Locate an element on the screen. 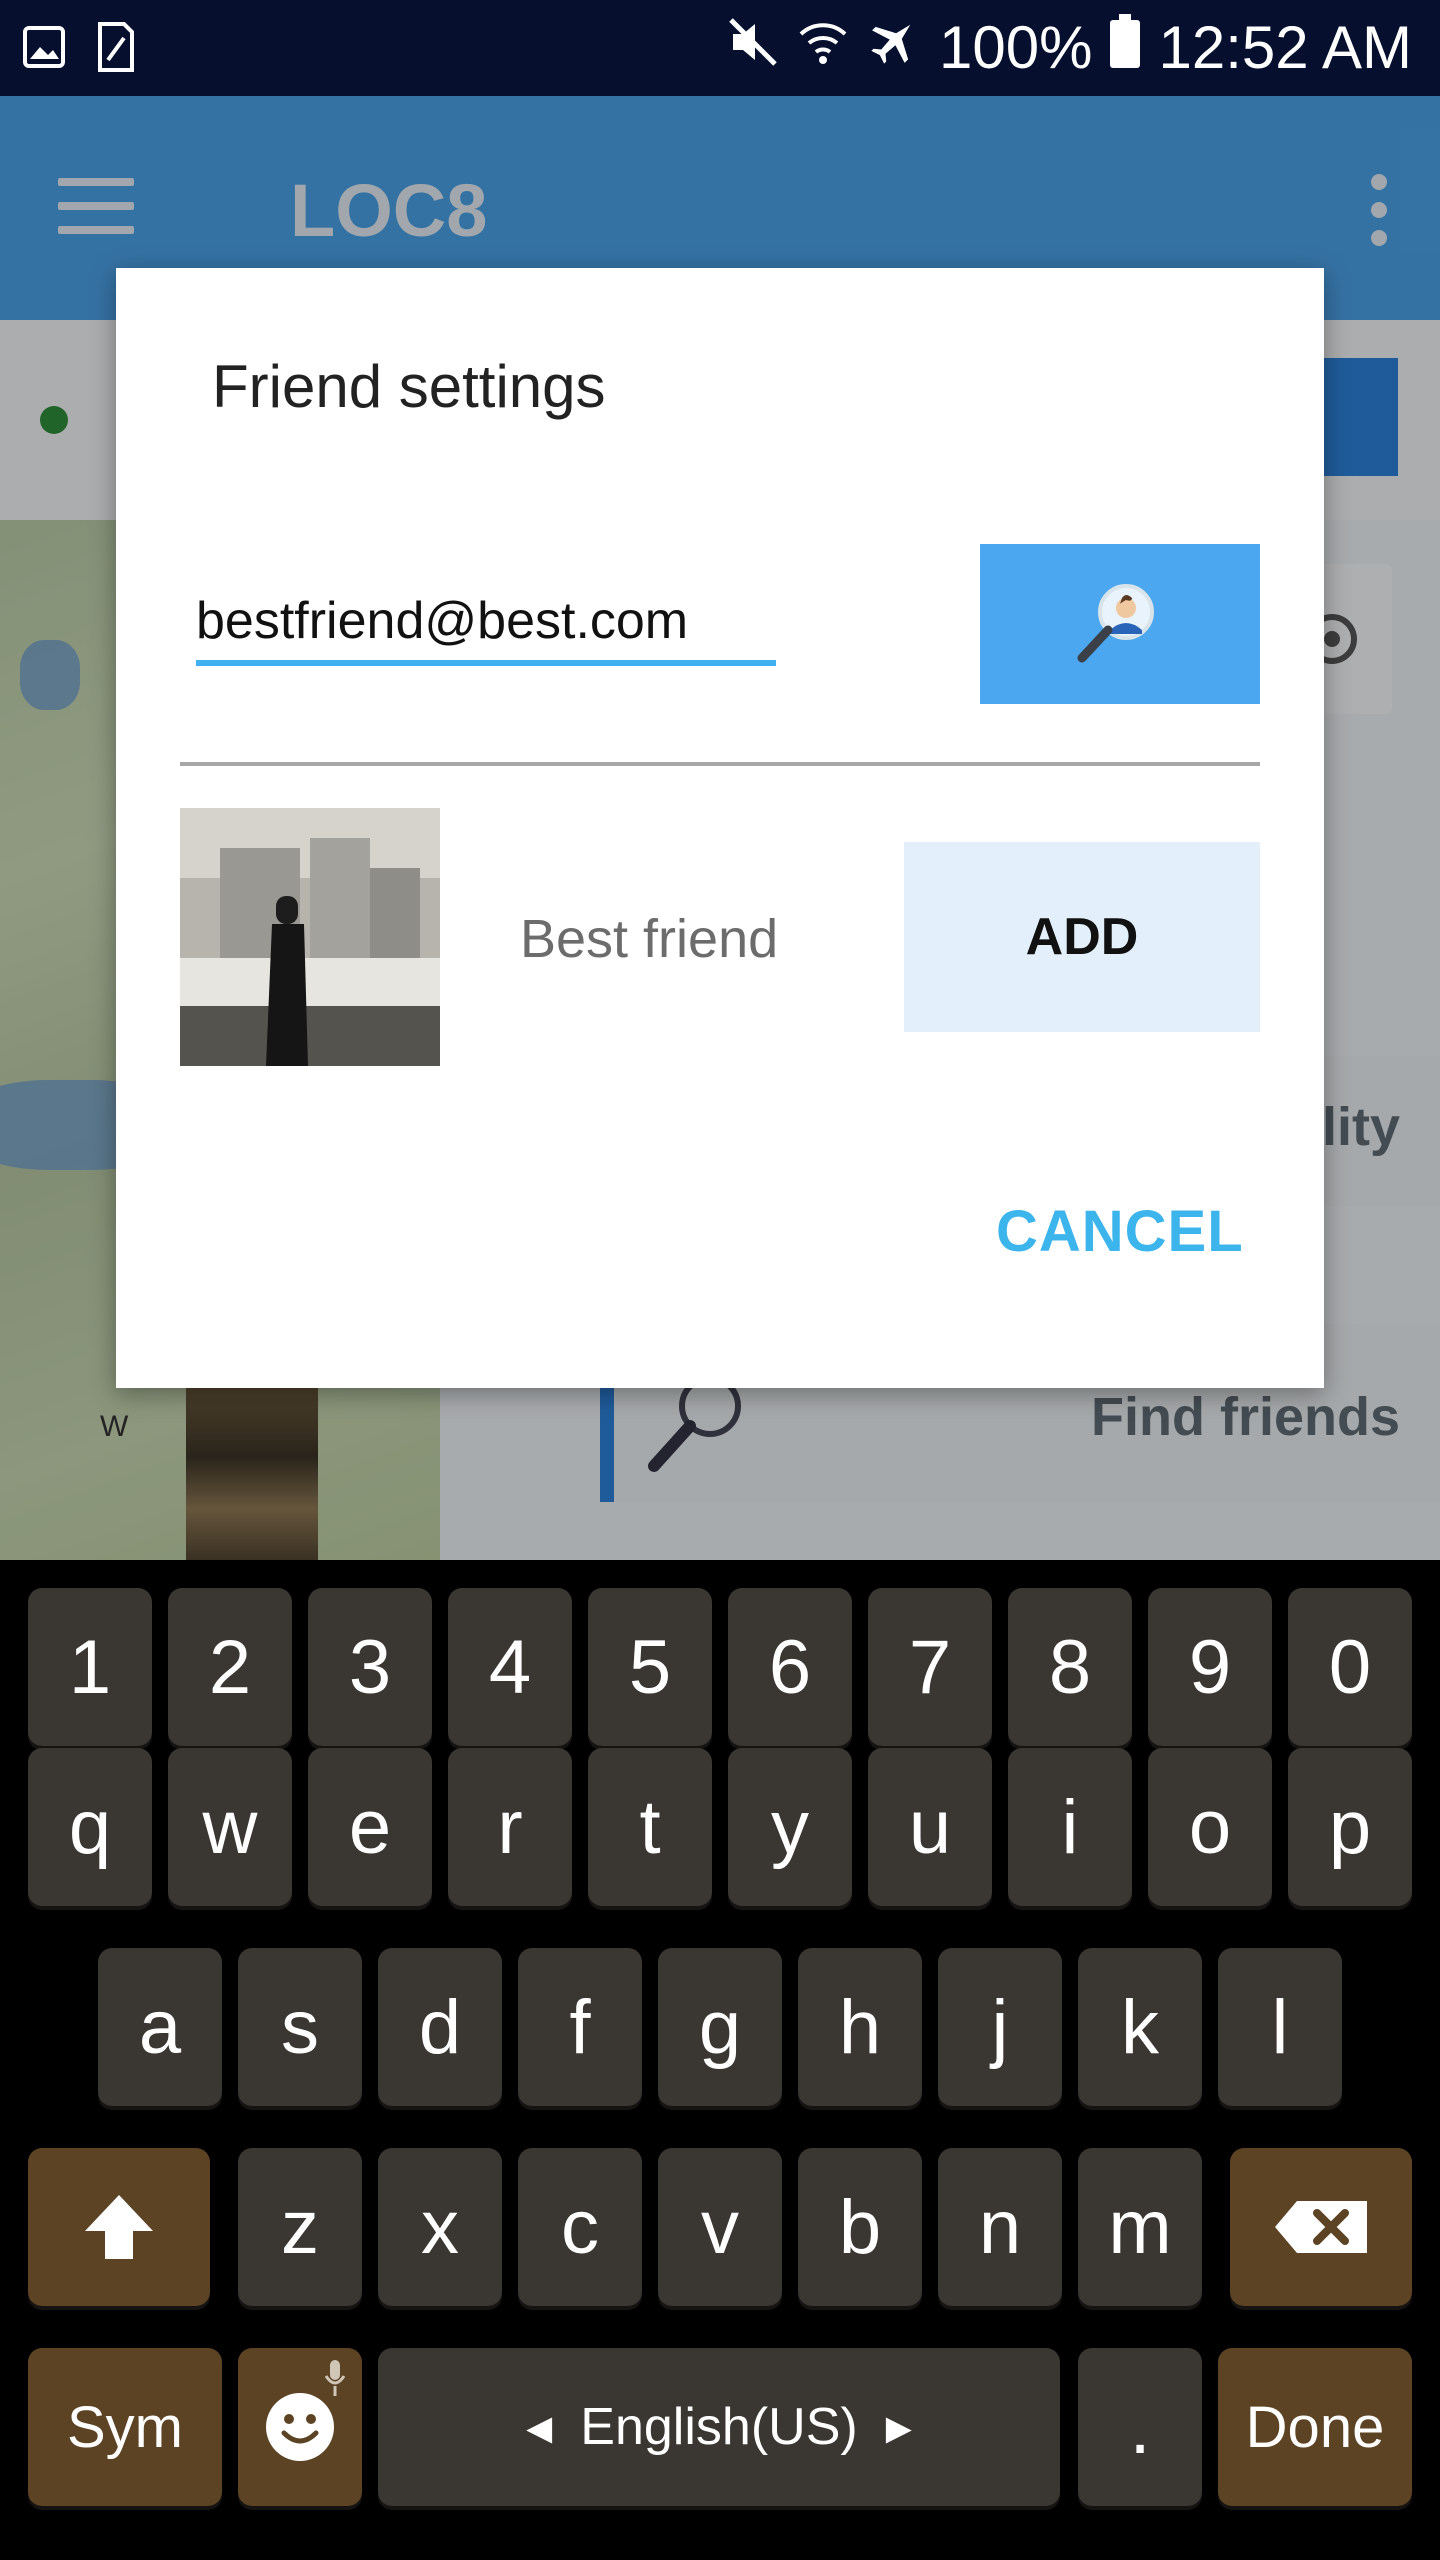 This screenshot has width=1440, height=2560. key-o: o is located at coordinates (1210, 1827).